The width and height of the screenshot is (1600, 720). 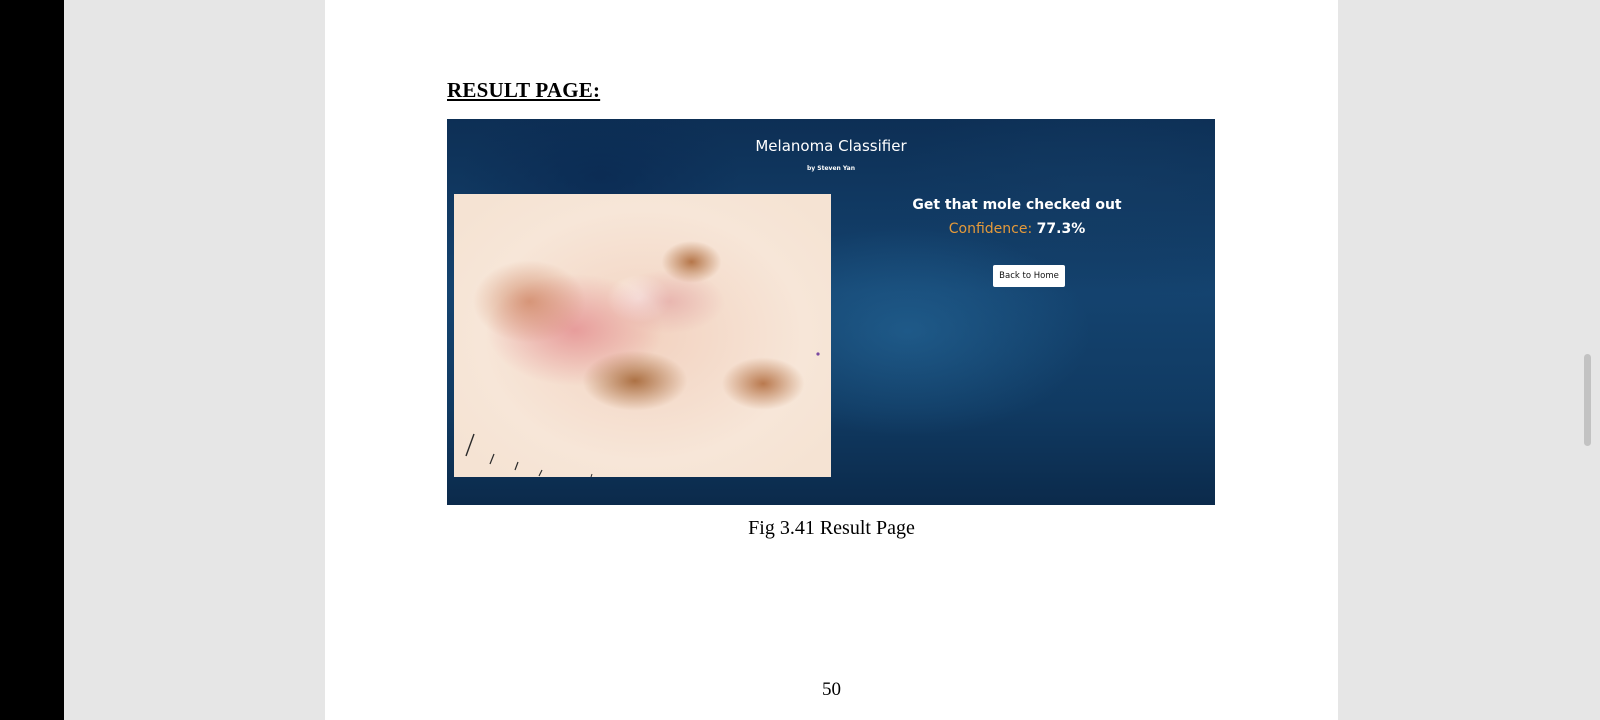 I want to click on hair-strokes, so click(x=642, y=414).